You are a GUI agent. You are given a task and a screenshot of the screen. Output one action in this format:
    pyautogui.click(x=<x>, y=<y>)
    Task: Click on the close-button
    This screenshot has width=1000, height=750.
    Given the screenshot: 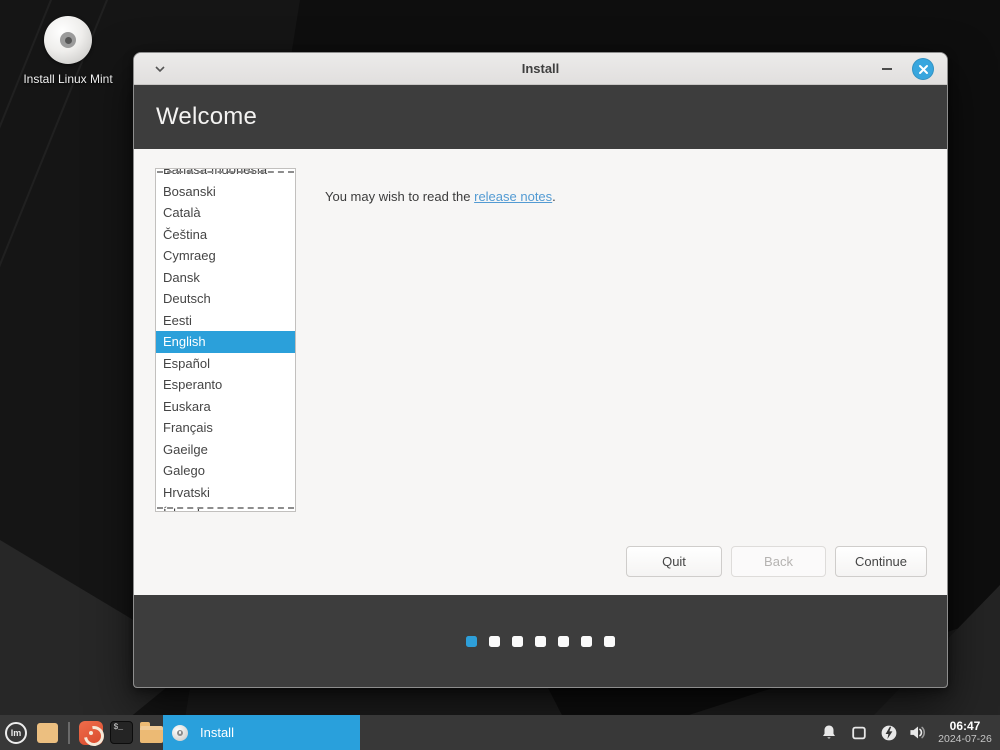 What is the action you would take?
    pyautogui.click(x=923, y=69)
    